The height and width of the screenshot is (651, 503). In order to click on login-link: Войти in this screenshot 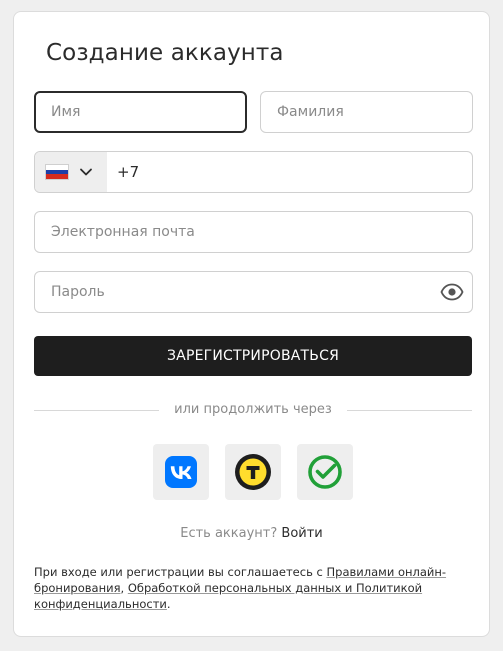, I will do `click(301, 533)`.